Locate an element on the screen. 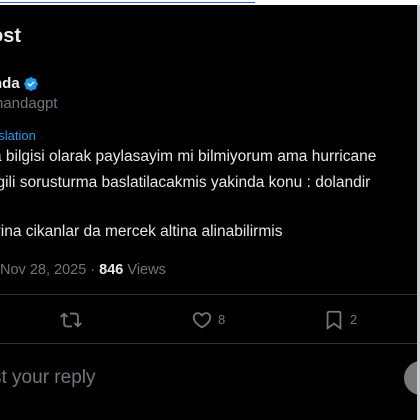  like-count: 8 is located at coordinates (222, 319).